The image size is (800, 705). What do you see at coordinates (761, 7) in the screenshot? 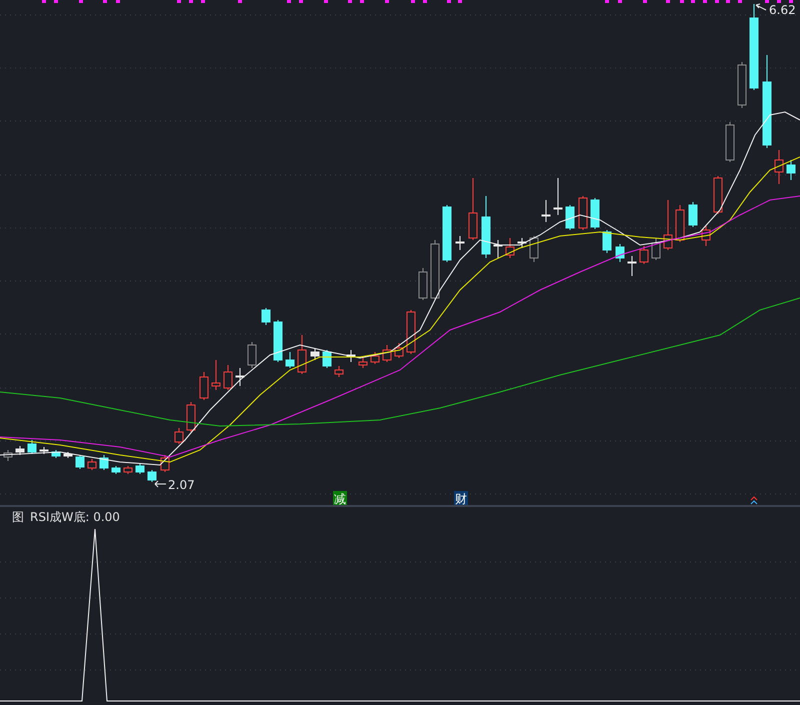
I see `high-arrow-icon` at bounding box center [761, 7].